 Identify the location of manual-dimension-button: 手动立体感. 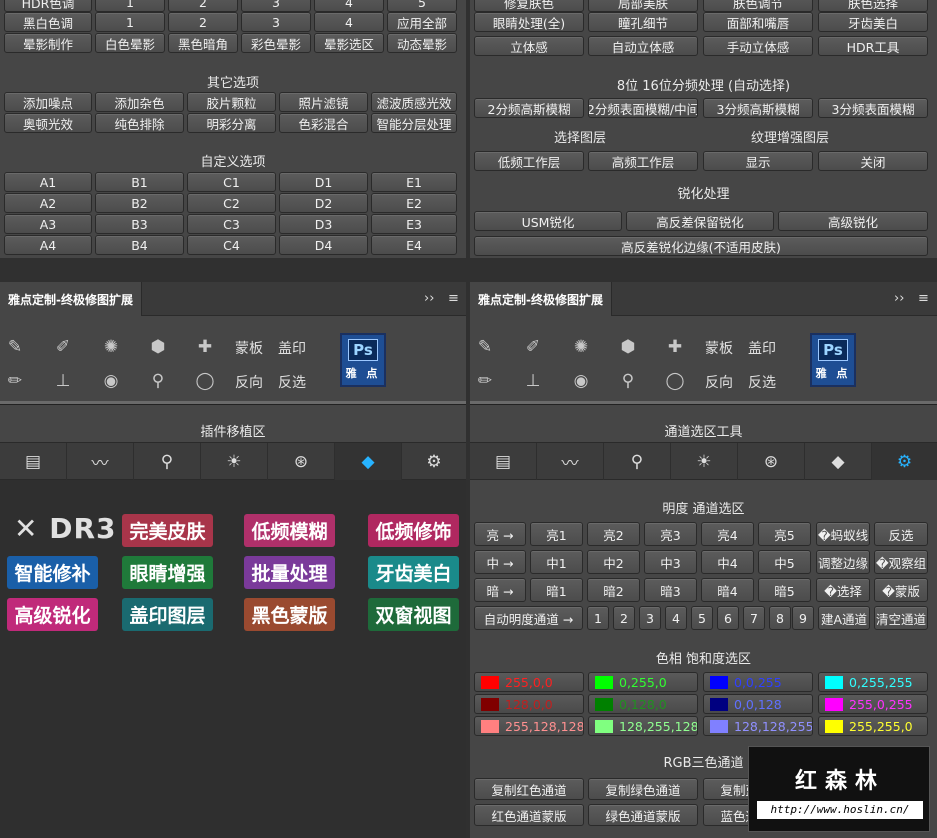
(758, 46).